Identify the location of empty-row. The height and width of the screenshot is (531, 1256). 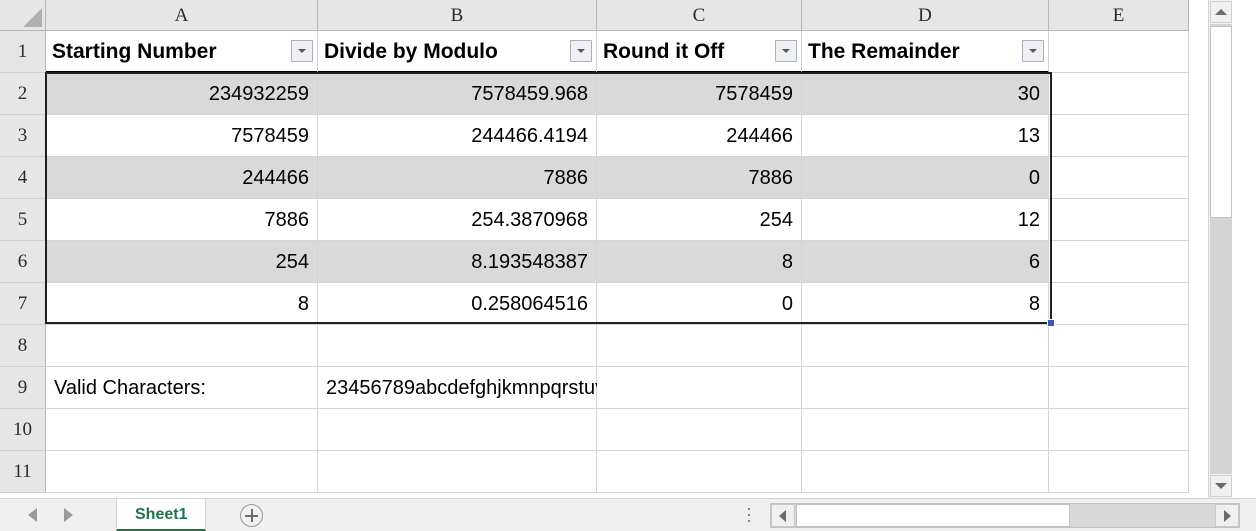
(617, 346).